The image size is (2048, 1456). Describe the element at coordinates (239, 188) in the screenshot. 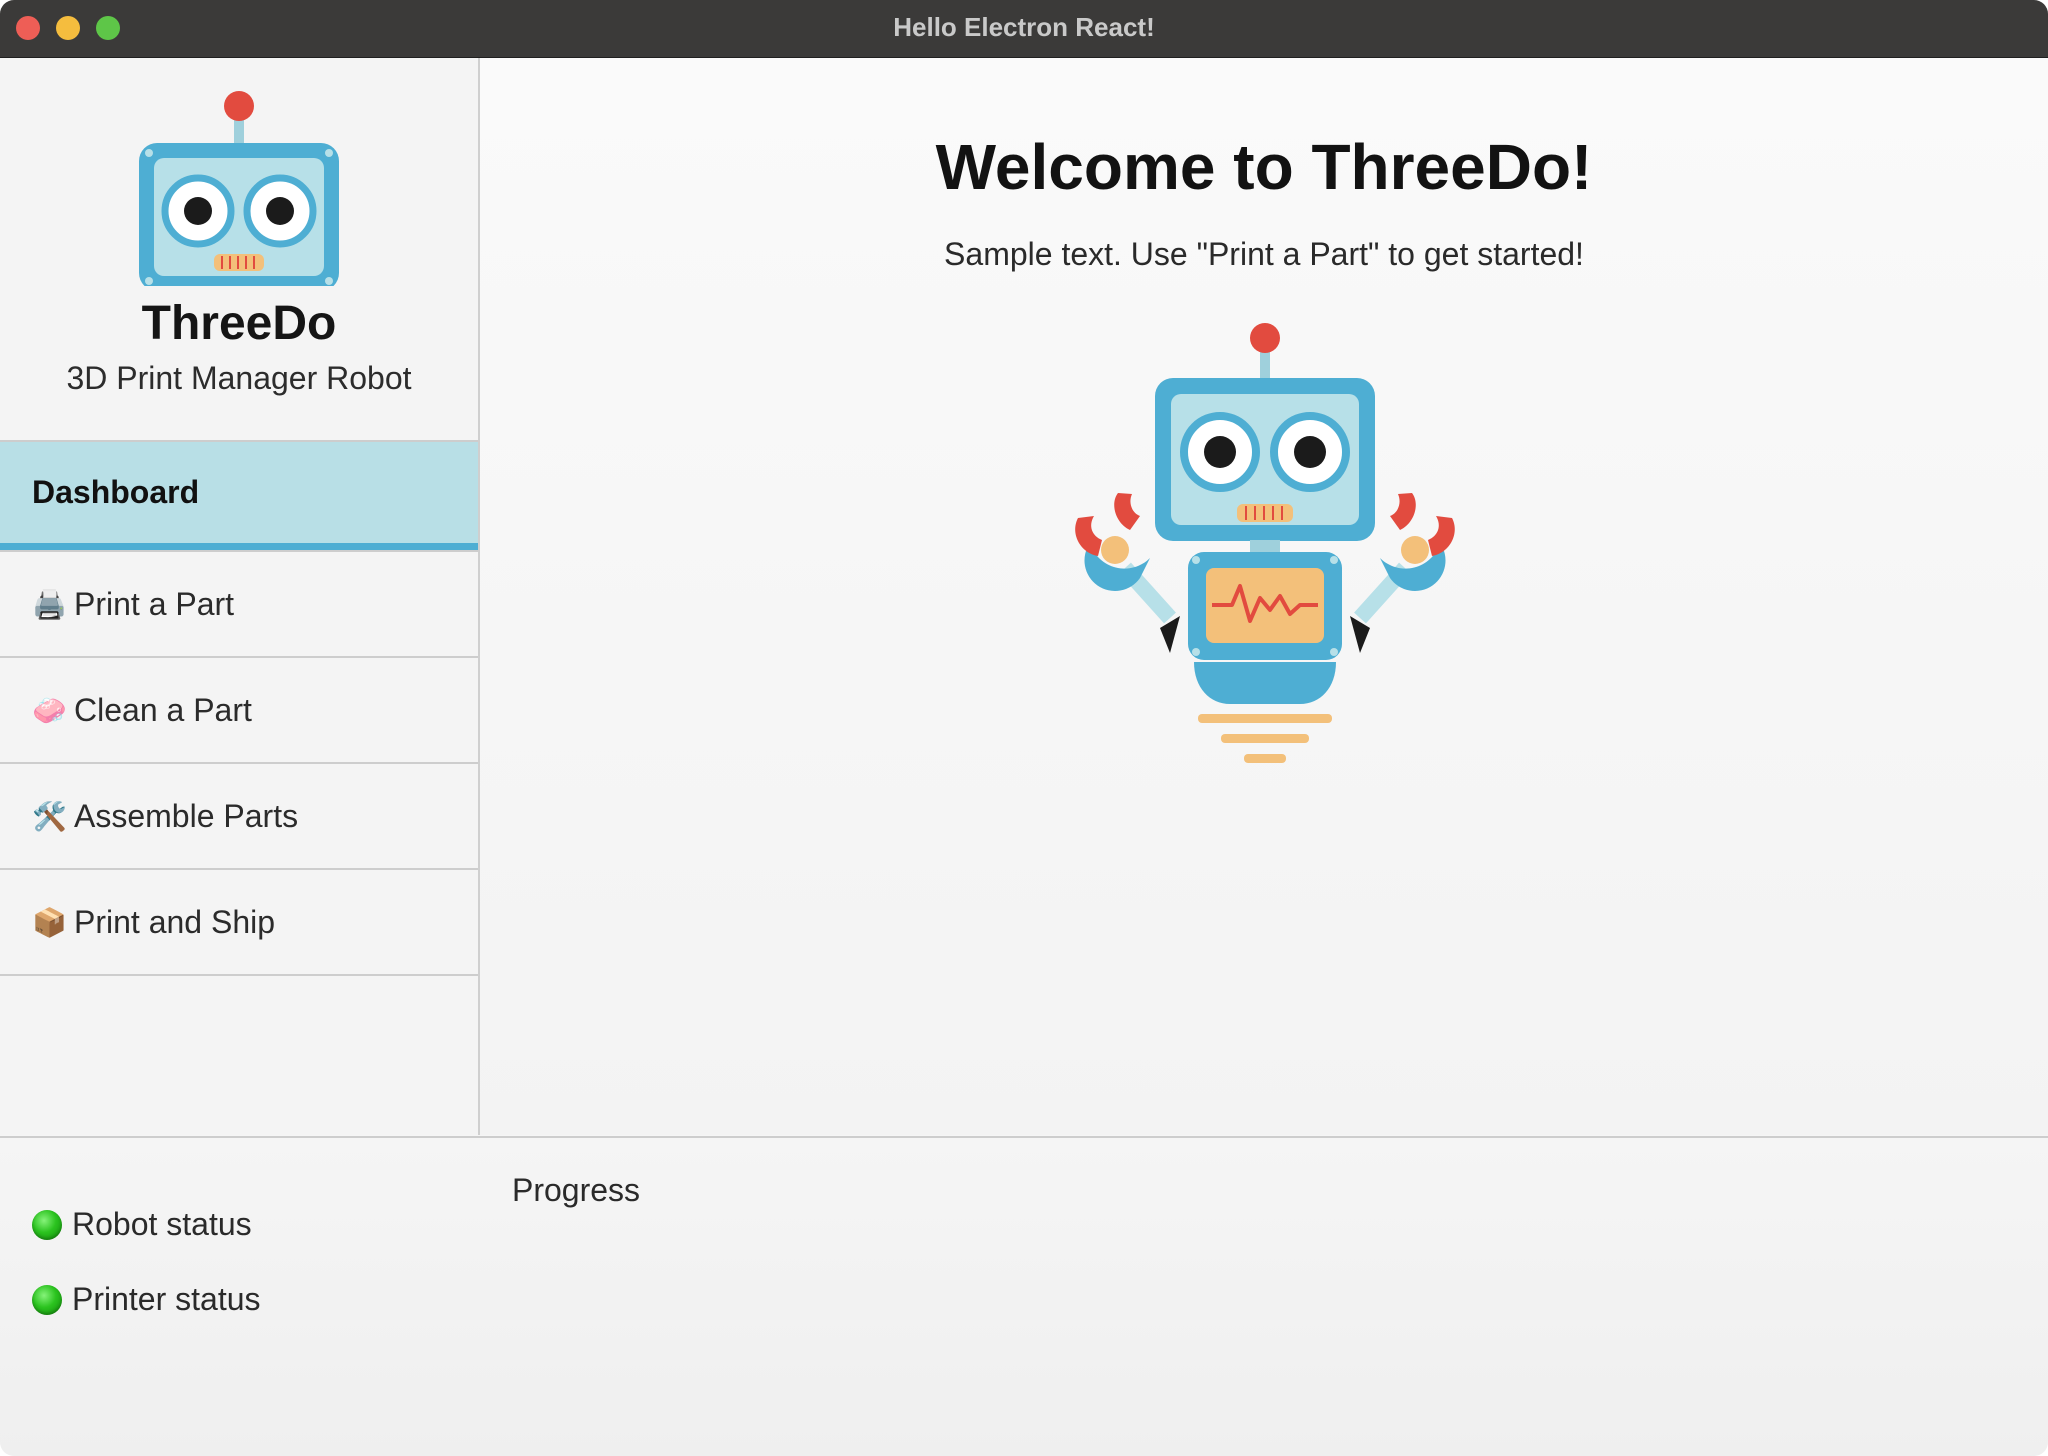

I see `robot-head-icon` at that location.